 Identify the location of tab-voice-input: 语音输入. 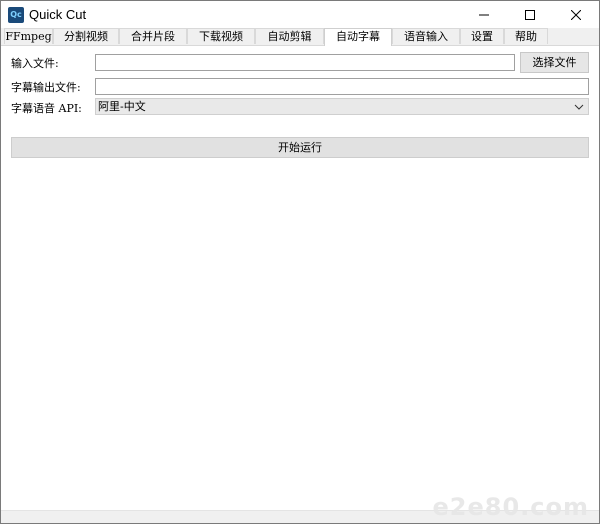
(426, 36).